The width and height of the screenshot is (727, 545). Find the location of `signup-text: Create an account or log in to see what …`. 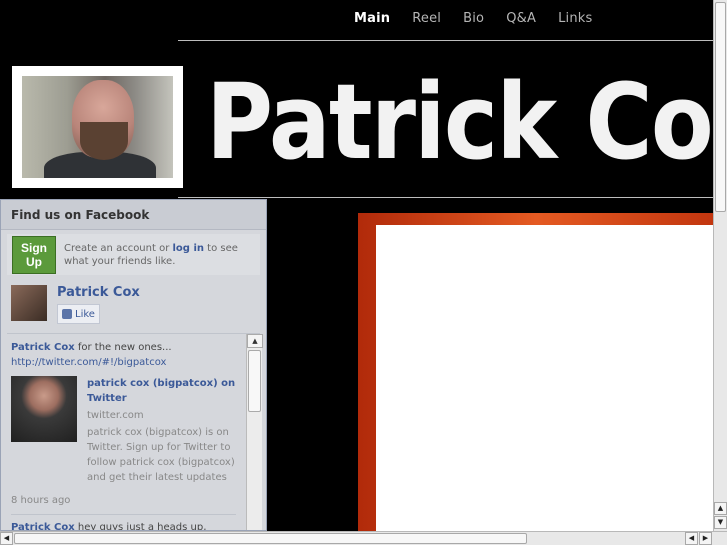

signup-text: Create an account or log in to see what … is located at coordinates (151, 254).